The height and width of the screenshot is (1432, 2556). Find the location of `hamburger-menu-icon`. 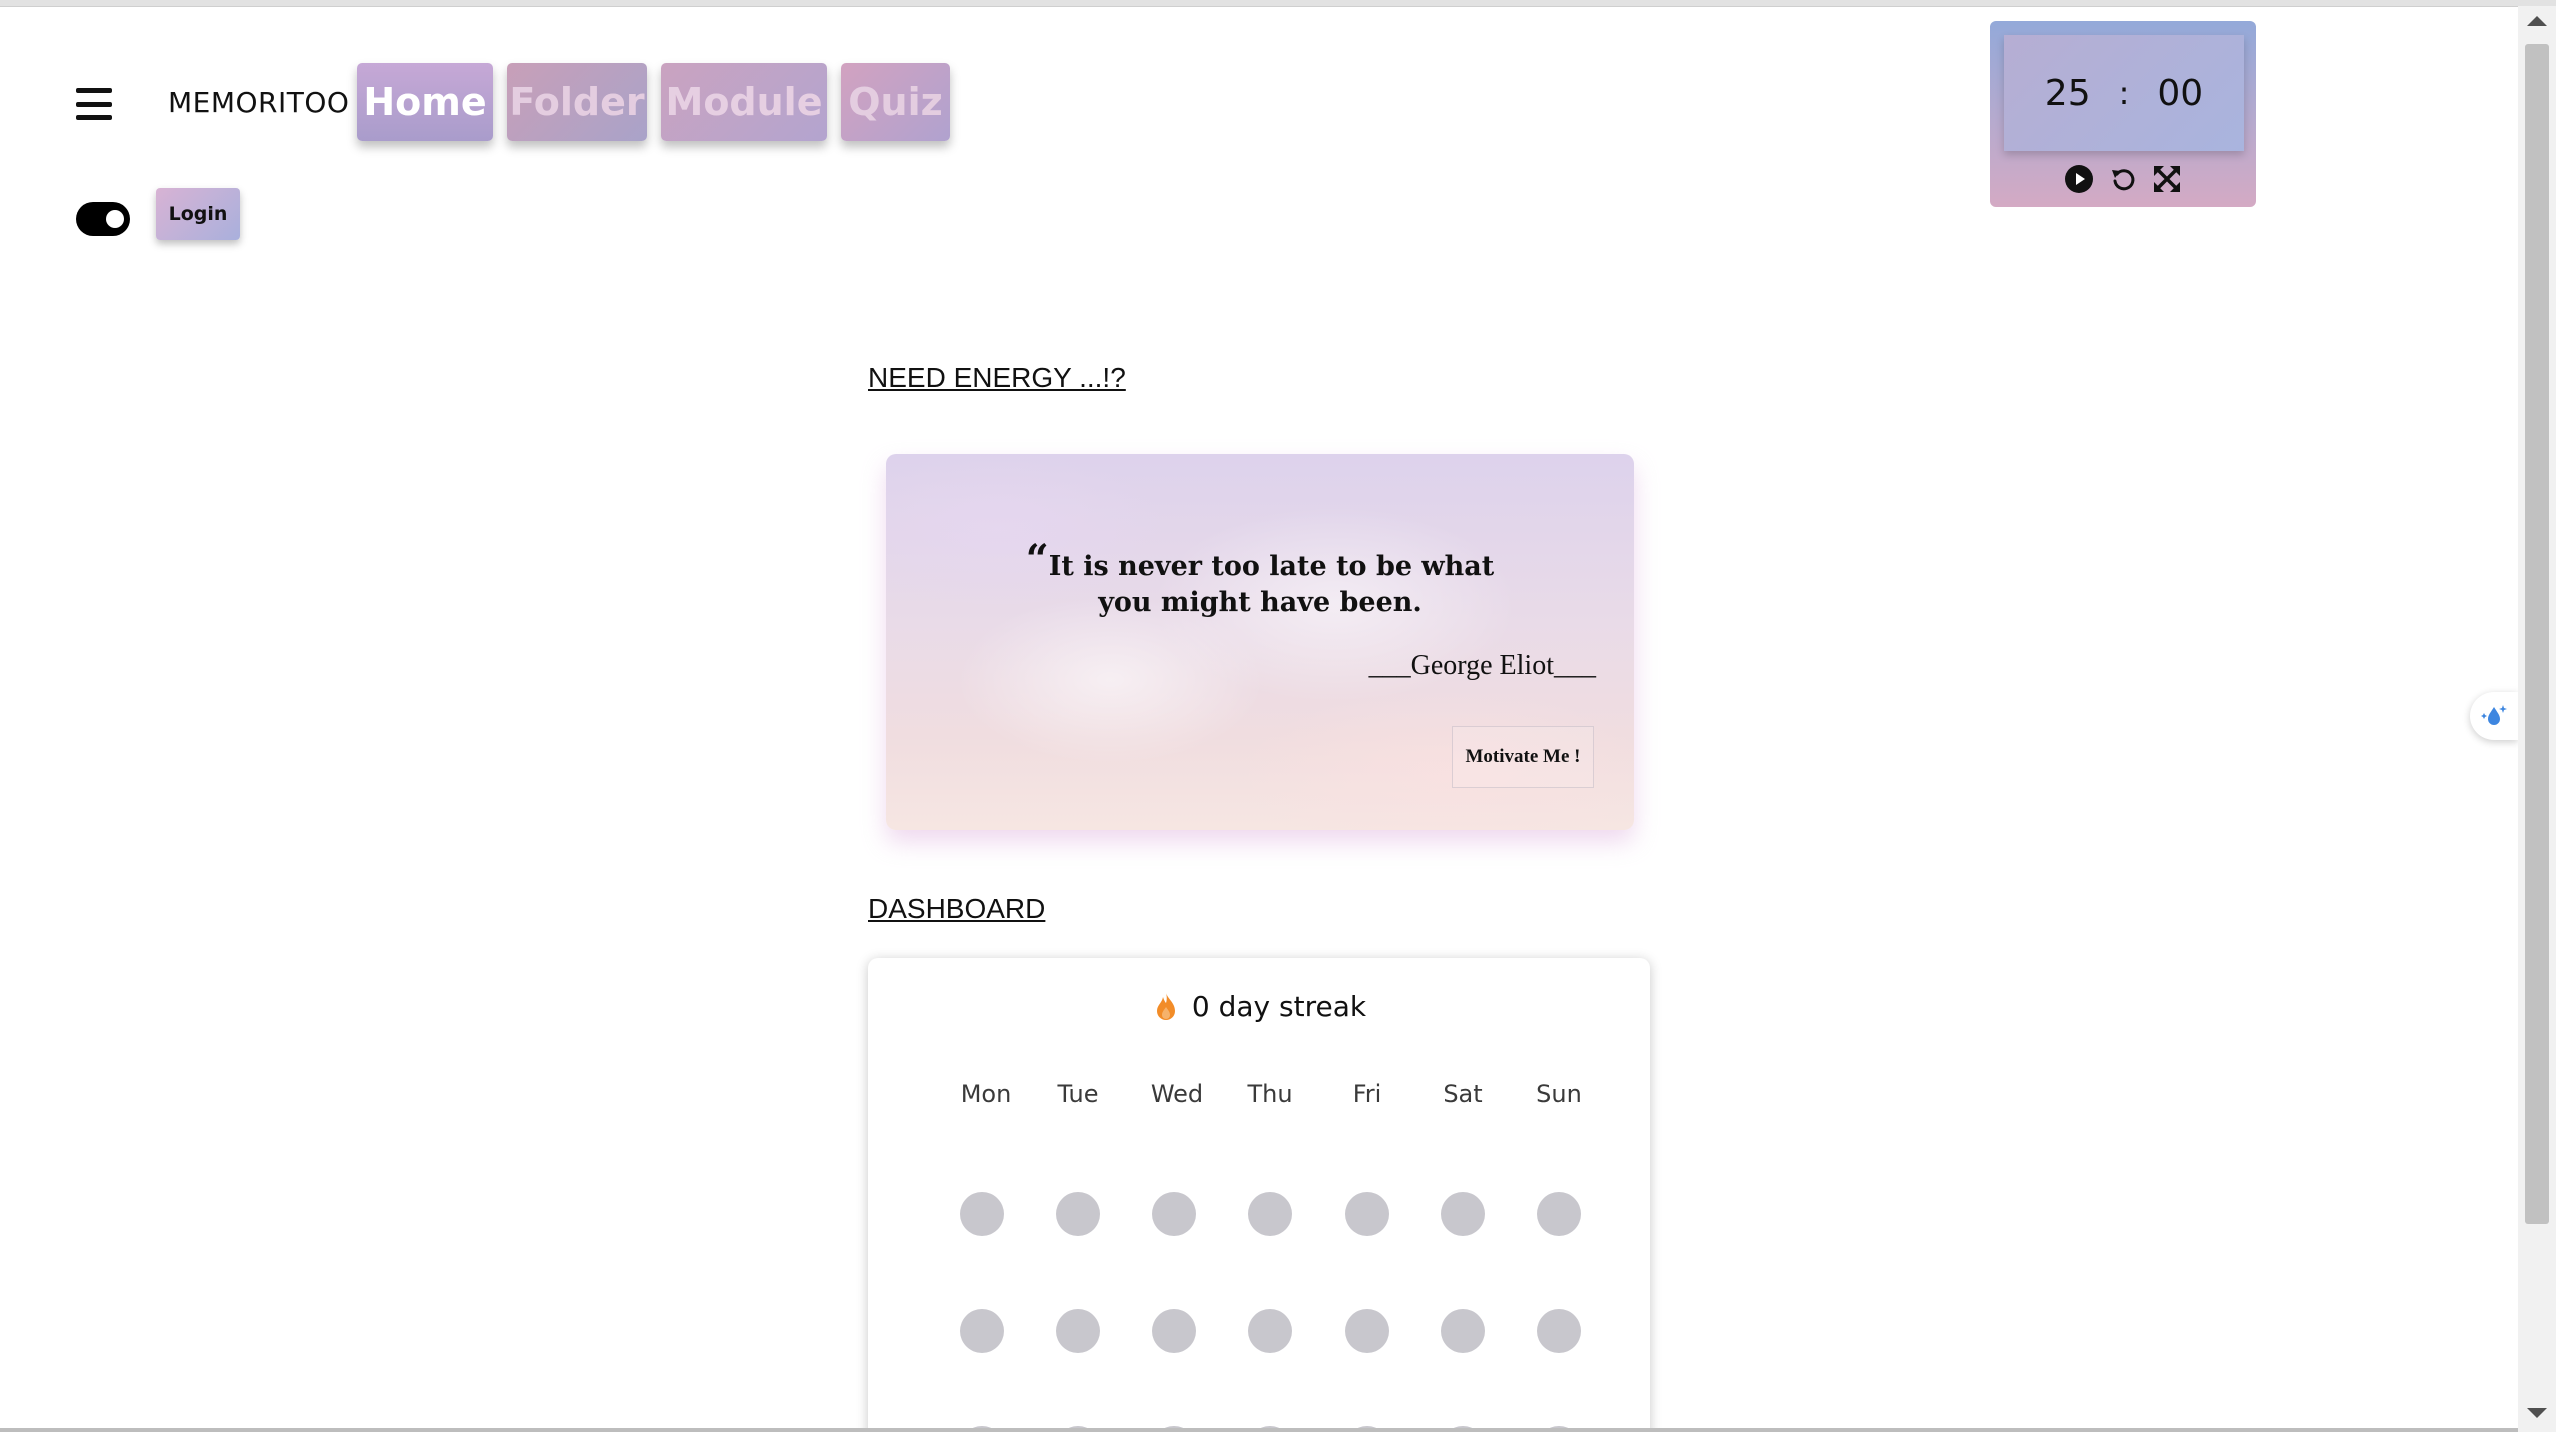

hamburger-menu-icon is located at coordinates (94, 104).